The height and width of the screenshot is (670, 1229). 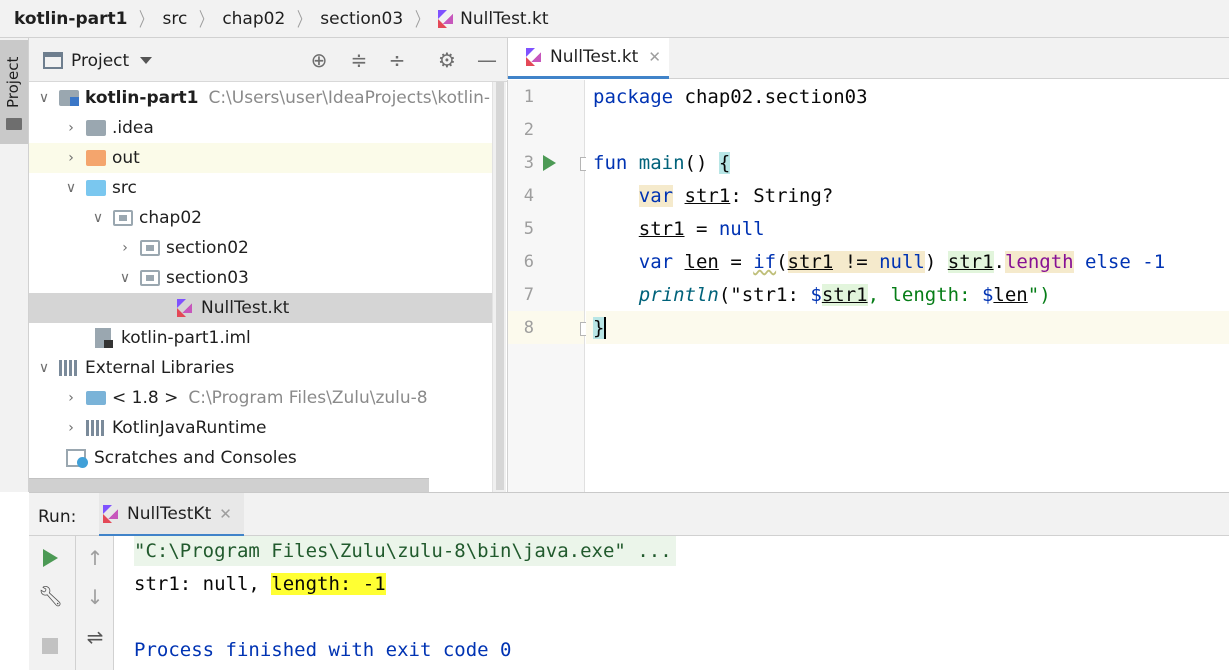 What do you see at coordinates (504, 19) in the screenshot?
I see `breadcrumb-file: NullTest.kt` at bounding box center [504, 19].